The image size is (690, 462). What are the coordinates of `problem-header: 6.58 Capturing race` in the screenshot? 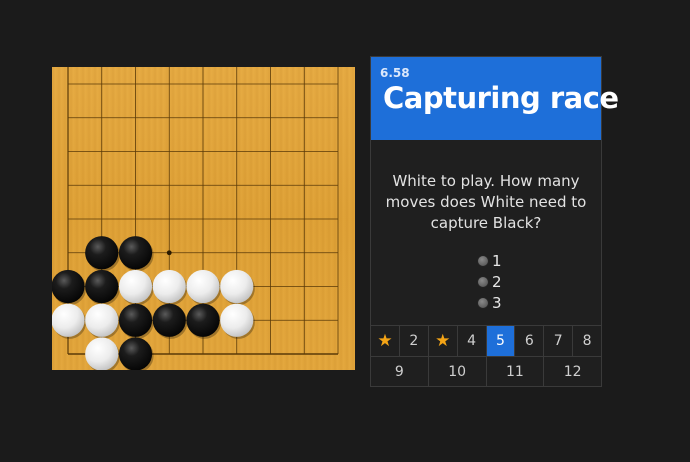 It's located at (495, 98).